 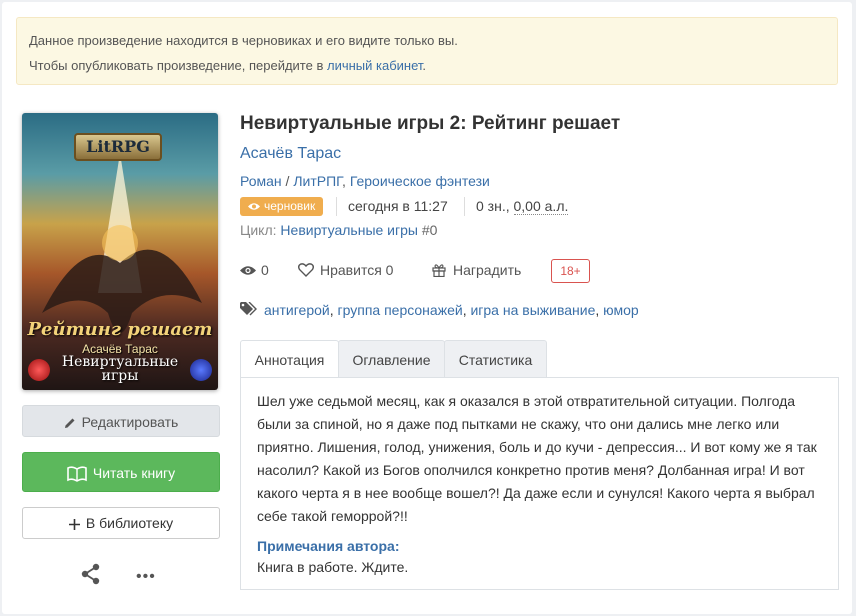 I want to click on add-to-library-button: В библиотеку, so click(x=121, y=523).